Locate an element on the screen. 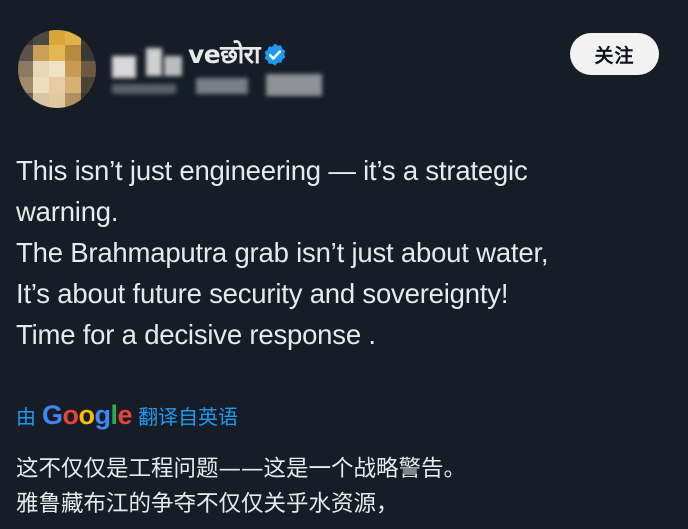  google-letter: l is located at coordinates (114, 414).